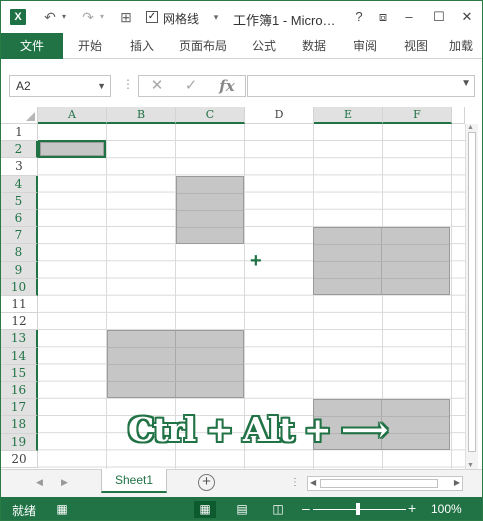 Image resolution: width=483 pixels, height=521 pixels. Describe the element at coordinates (19, 322) in the screenshot. I see `row-header-12: 12` at that location.